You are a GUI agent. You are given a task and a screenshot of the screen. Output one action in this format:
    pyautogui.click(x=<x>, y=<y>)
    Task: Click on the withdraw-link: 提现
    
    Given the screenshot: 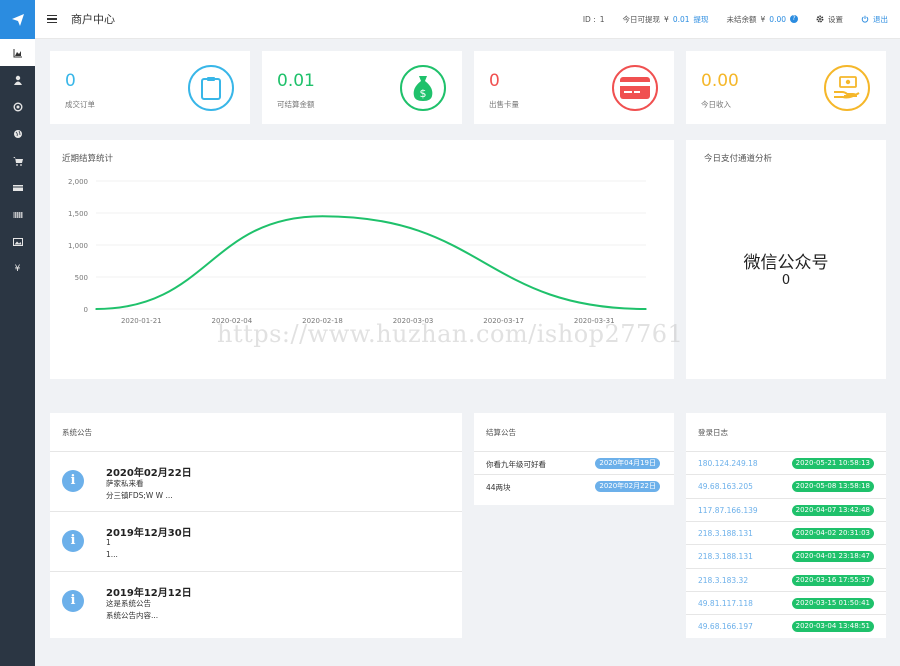 What is the action you would take?
    pyautogui.click(x=701, y=19)
    